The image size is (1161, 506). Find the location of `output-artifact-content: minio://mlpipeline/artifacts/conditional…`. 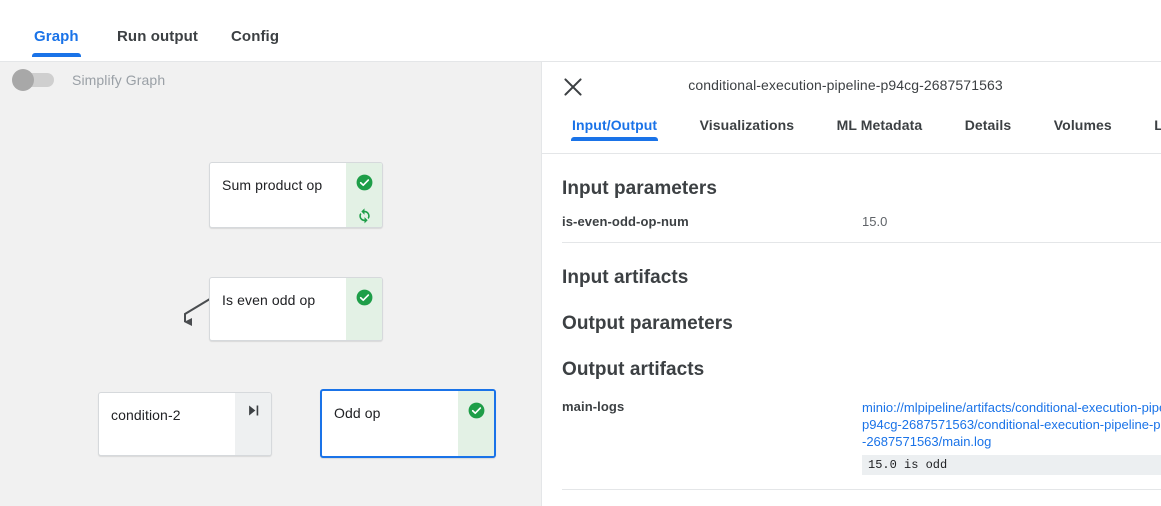

output-artifact-content: minio://mlpipeline/artifacts/conditional… is located at coordinates (1011, 437).